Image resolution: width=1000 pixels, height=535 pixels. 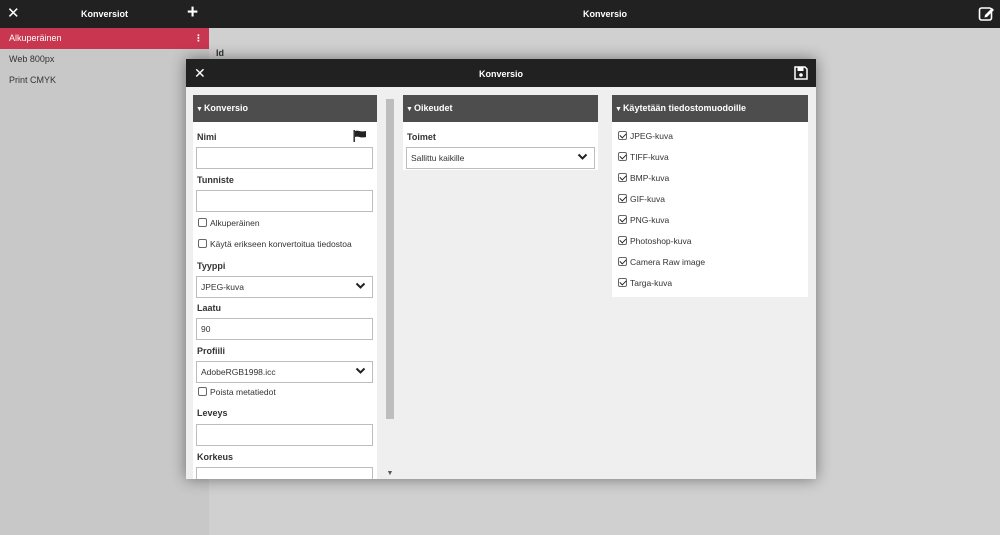 I want to click on panel-title: Käytetään tiedostomuodoille, so click(x=684, y=108).